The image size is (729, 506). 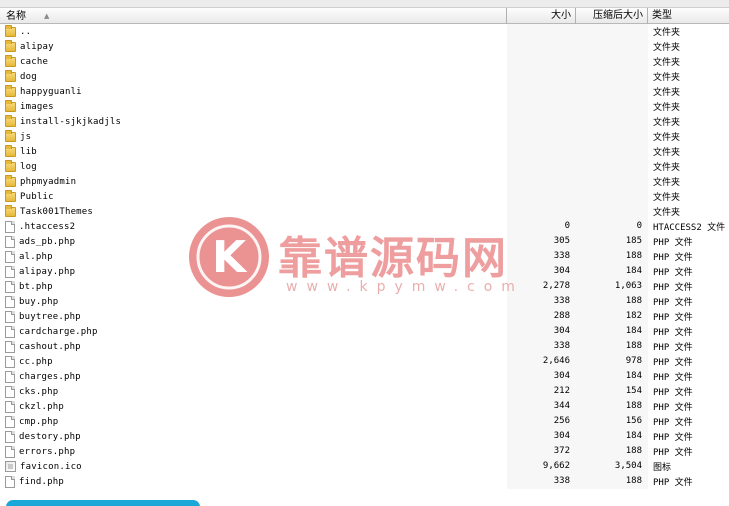 I want to click on column-header-bar: 名称 ▲ 大小 压缩后大小 类型, so click(x=364, y=16).